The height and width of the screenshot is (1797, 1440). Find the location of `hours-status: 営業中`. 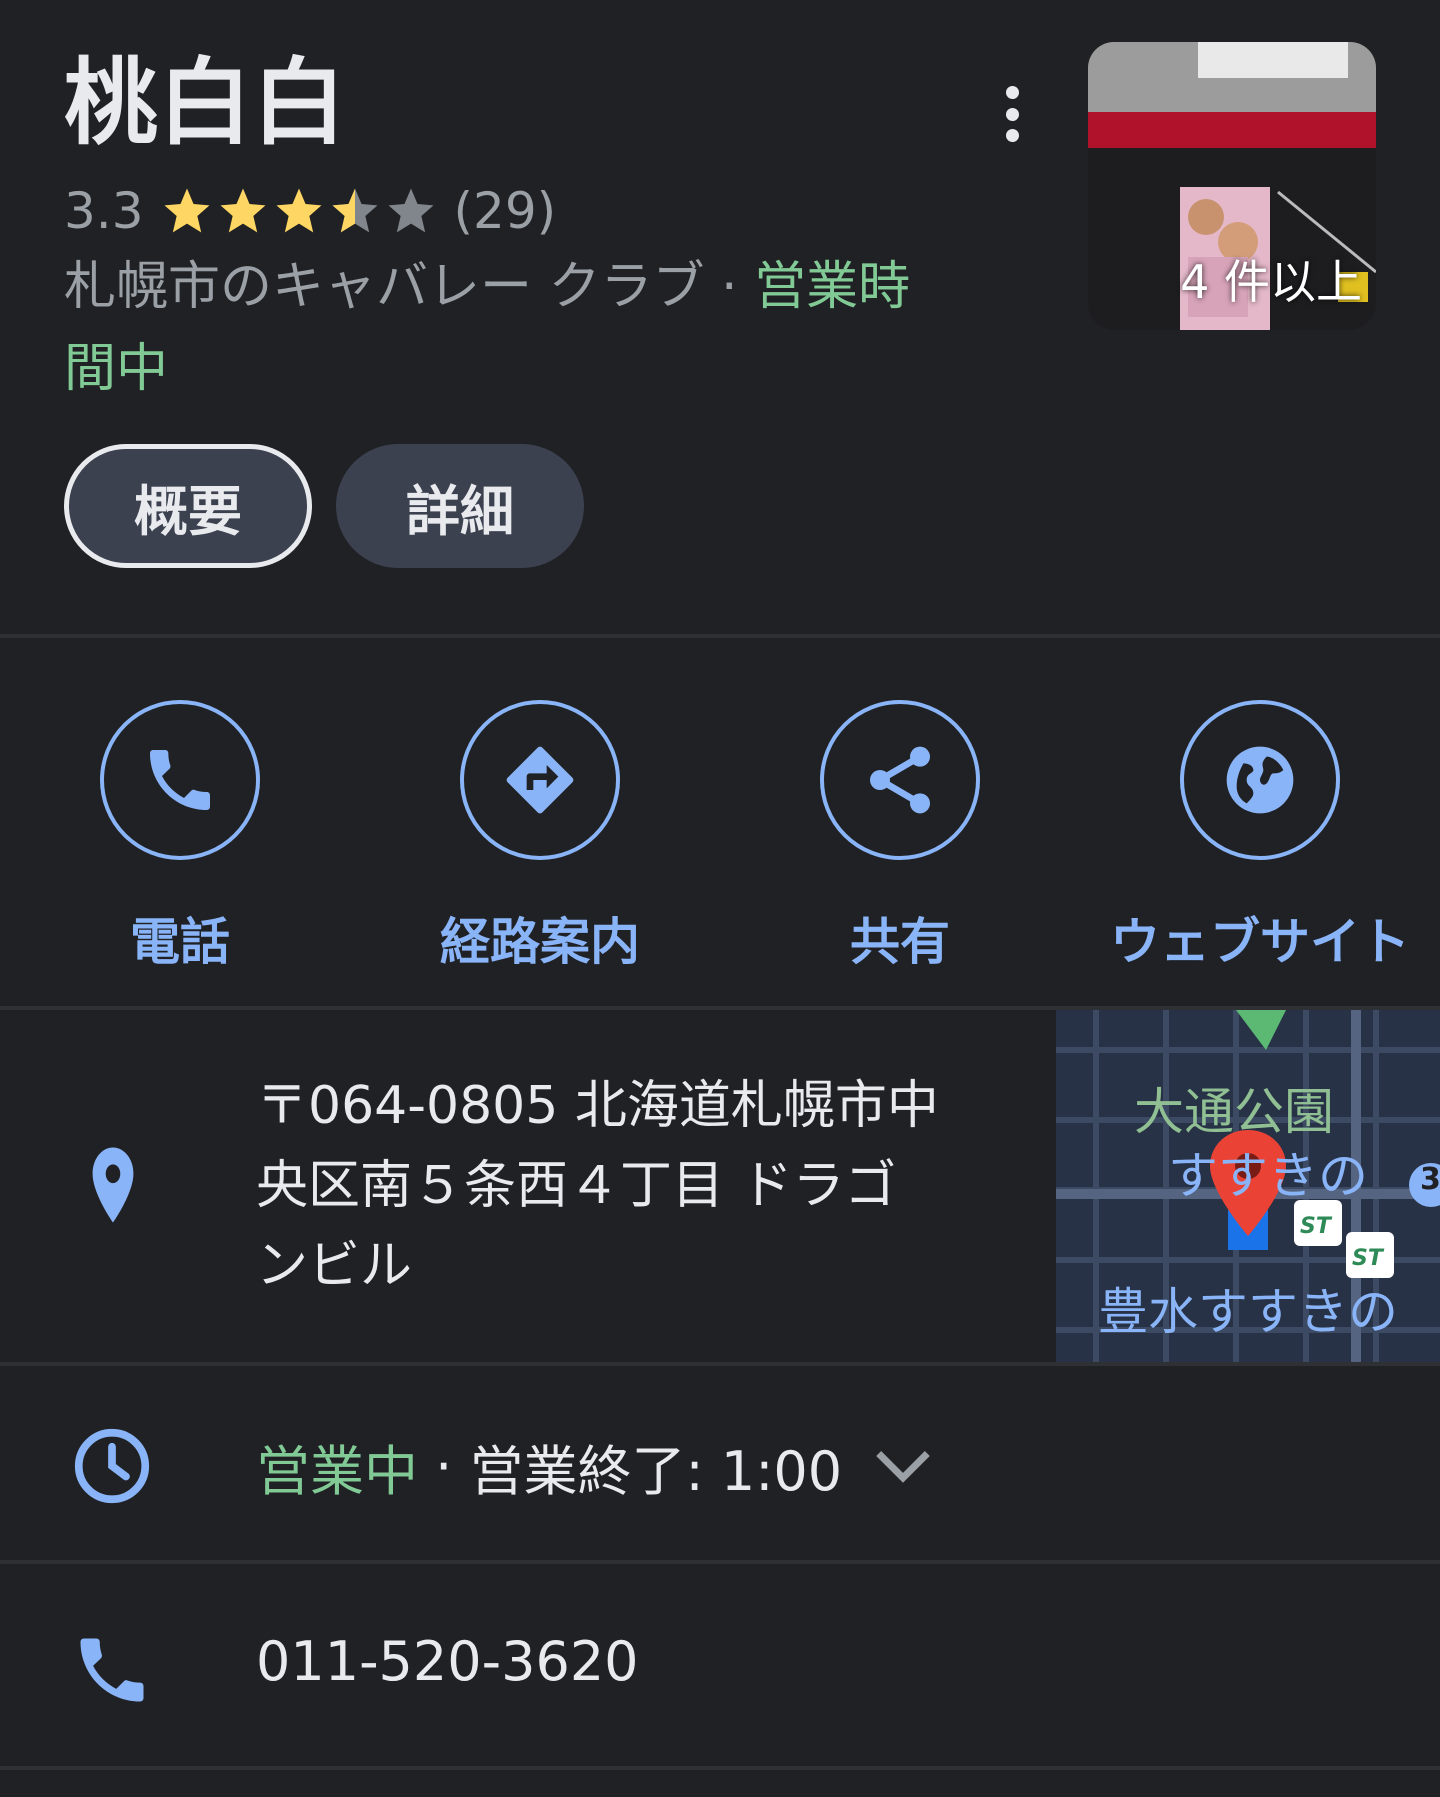

hours-status: 営業中 is located at coordinates (337, 1471).